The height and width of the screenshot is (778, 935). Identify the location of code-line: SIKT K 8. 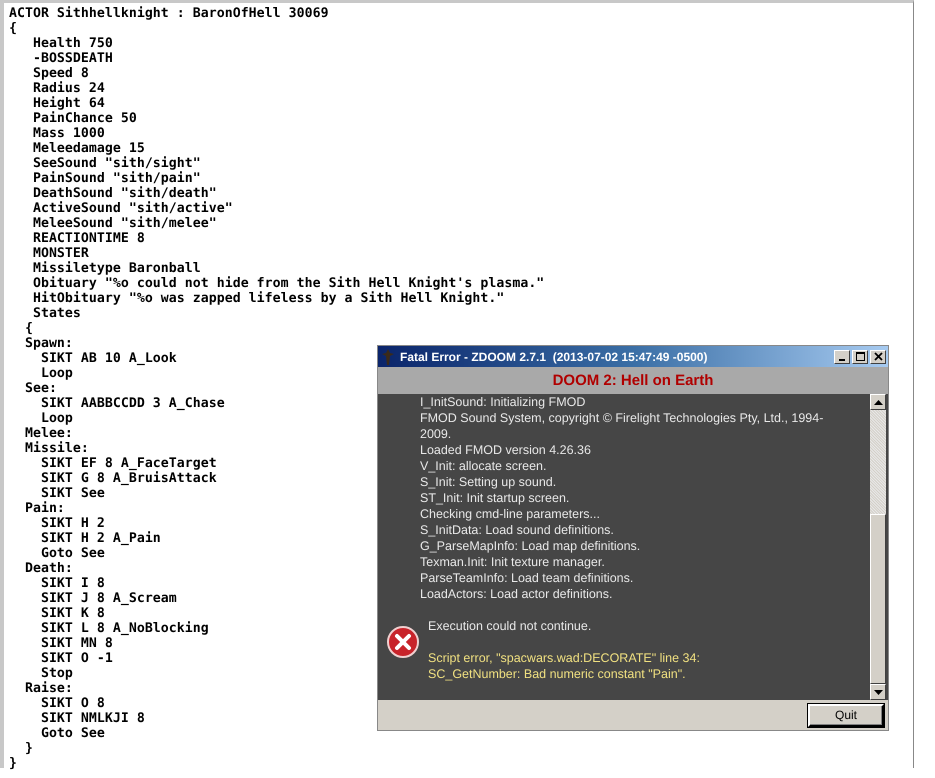
(72, 613).